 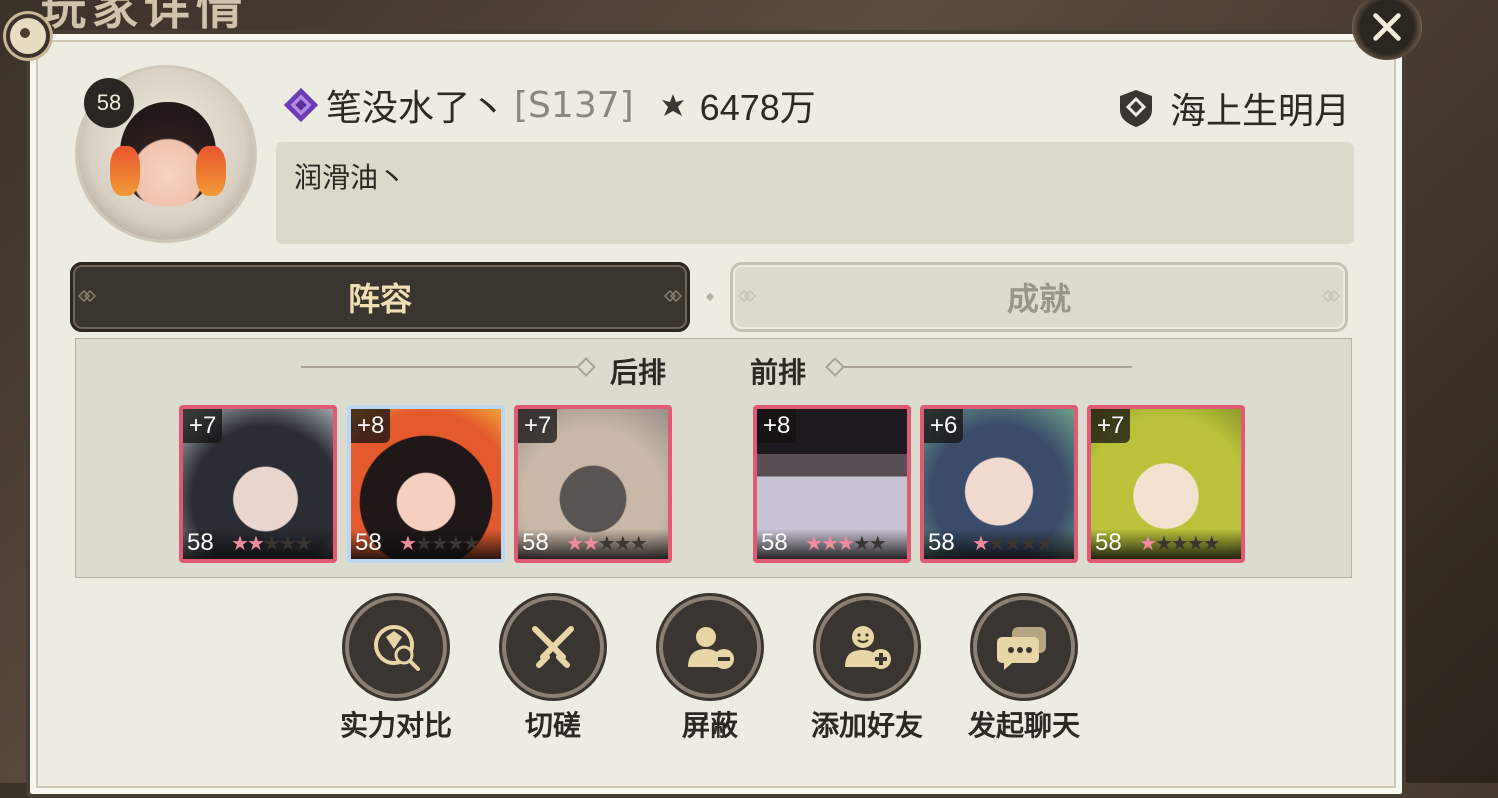 What do you see at coordinates (778, 372) in the screenshot?
I see `front-row-label: 前排` at bounding box center [778, 372].